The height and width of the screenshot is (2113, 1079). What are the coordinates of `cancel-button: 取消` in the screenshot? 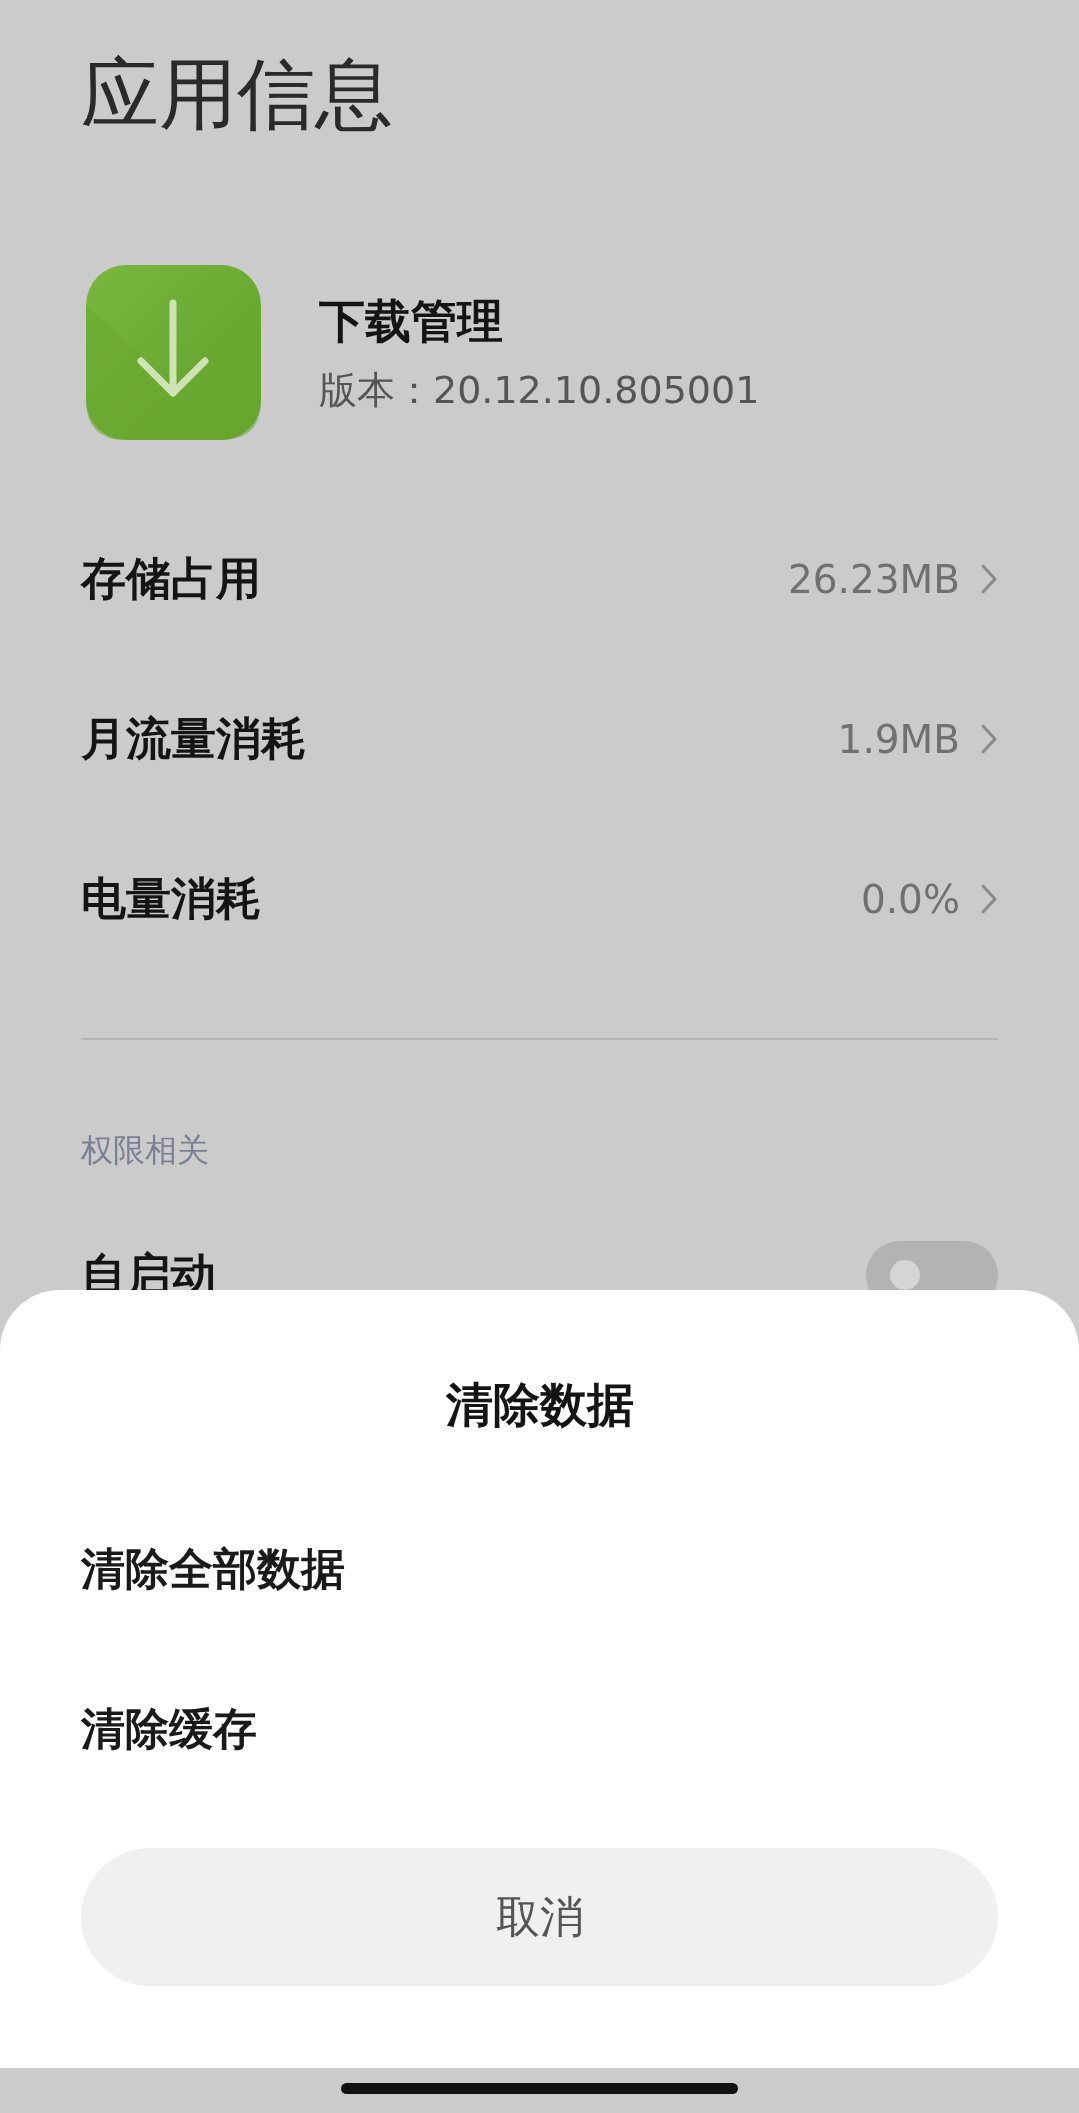 It's located at (539, 1917).